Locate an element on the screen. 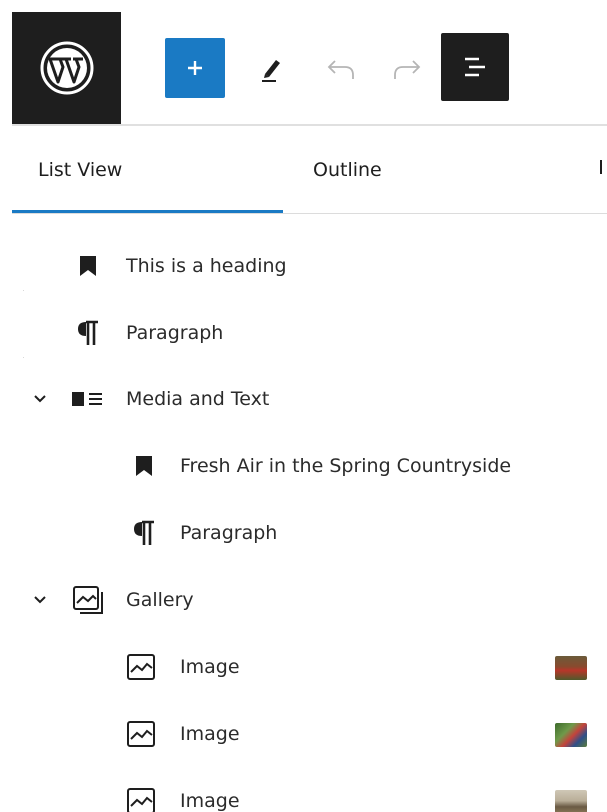 The image size is (607, 812). media-text-icon is located at coordinates (88, 399).